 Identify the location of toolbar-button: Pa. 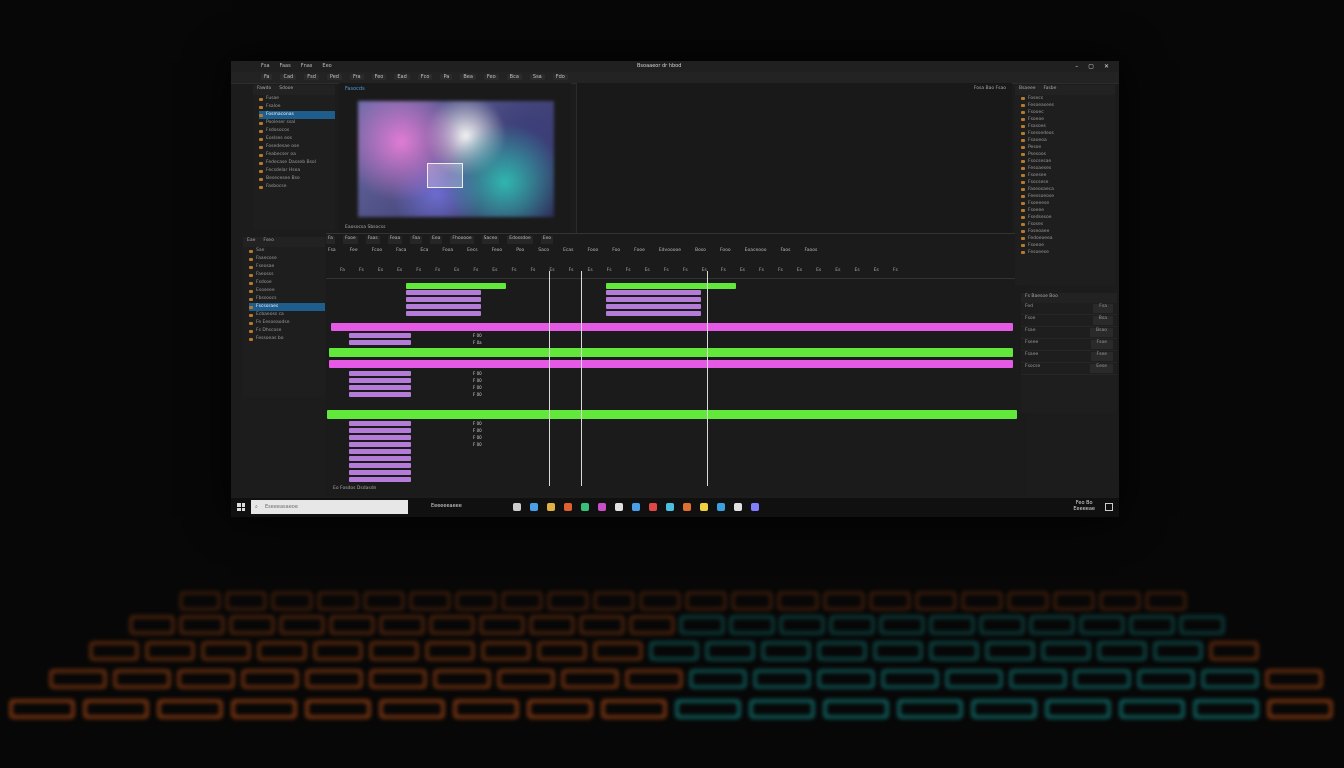
(446, 77).